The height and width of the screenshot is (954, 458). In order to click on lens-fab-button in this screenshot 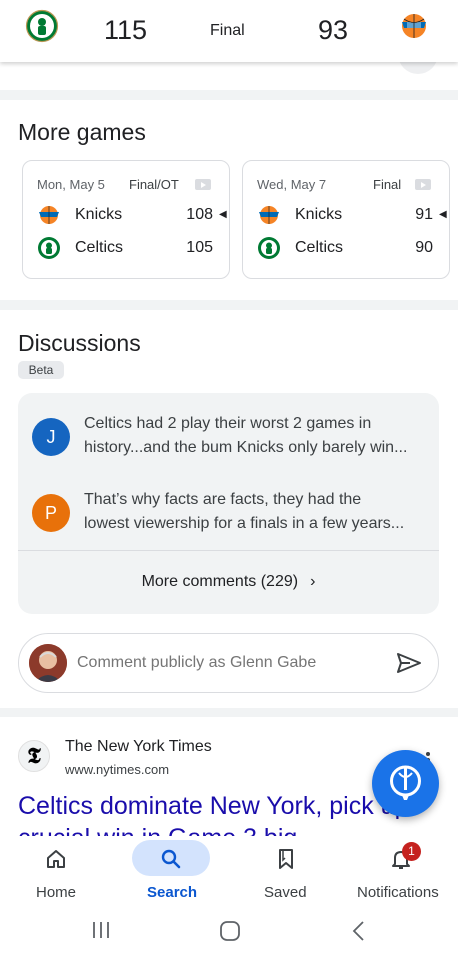, I will do `click(405, 783)`.